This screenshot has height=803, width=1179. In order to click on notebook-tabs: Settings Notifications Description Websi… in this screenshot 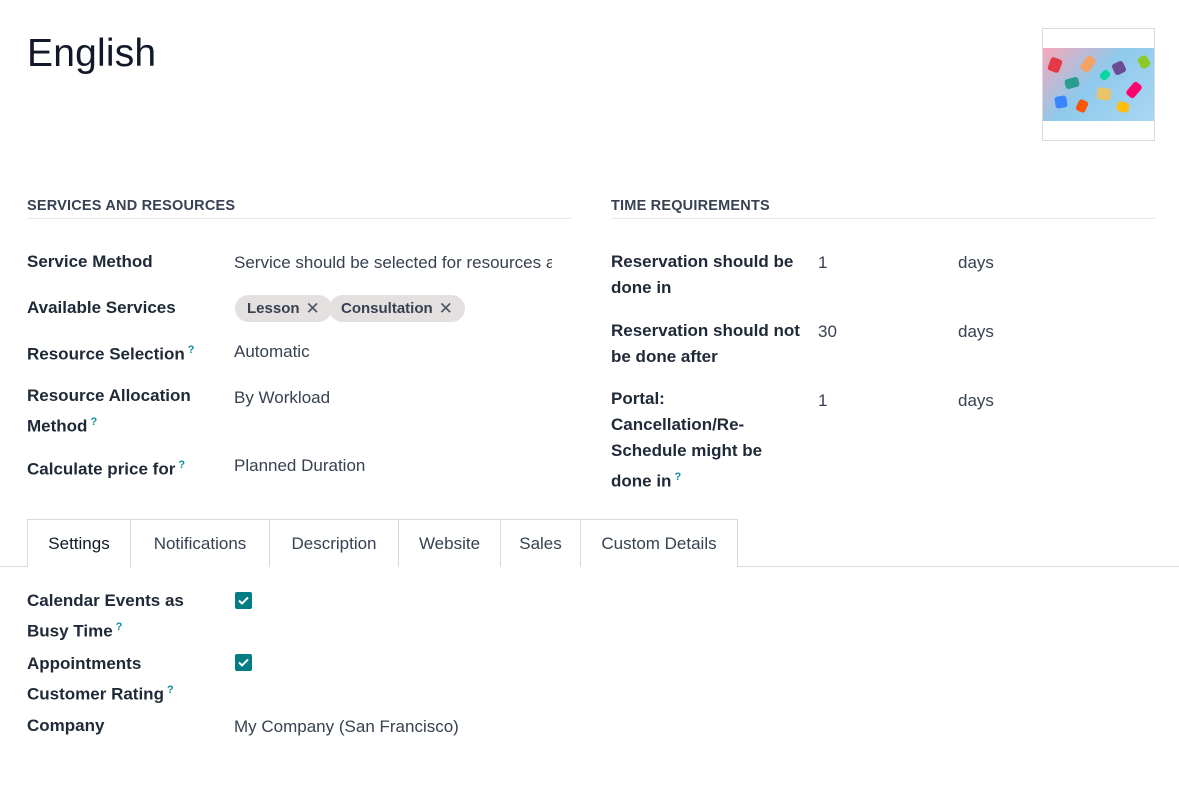, I will do `click(589, 543)`.